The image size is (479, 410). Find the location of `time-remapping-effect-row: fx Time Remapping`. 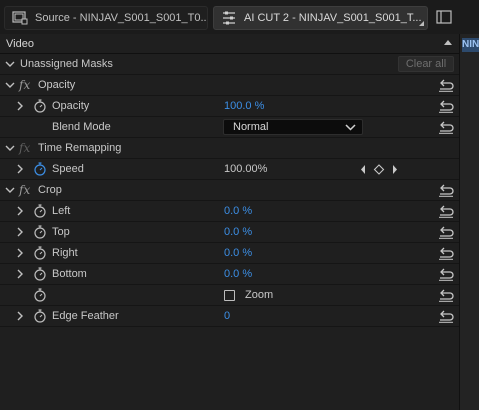

time-remapping-effect-row: fx Time Remapping is located at coordinates (229, 148).